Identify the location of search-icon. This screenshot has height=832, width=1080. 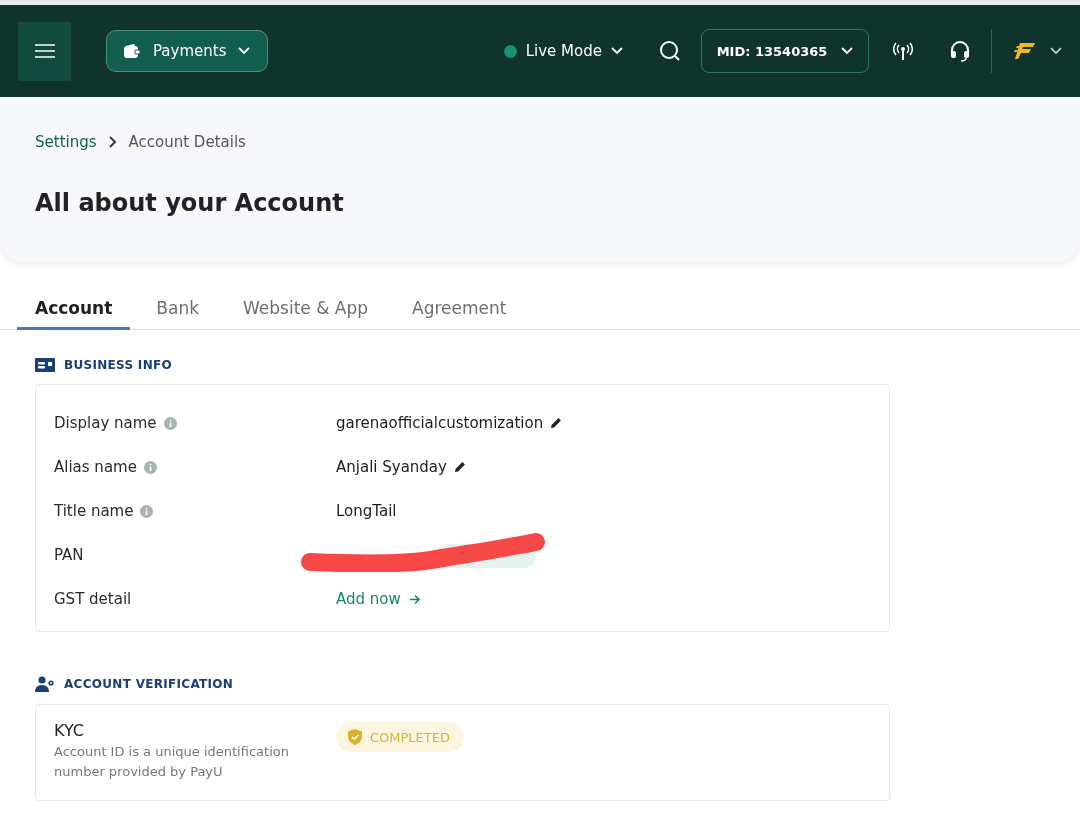
(670, 51).